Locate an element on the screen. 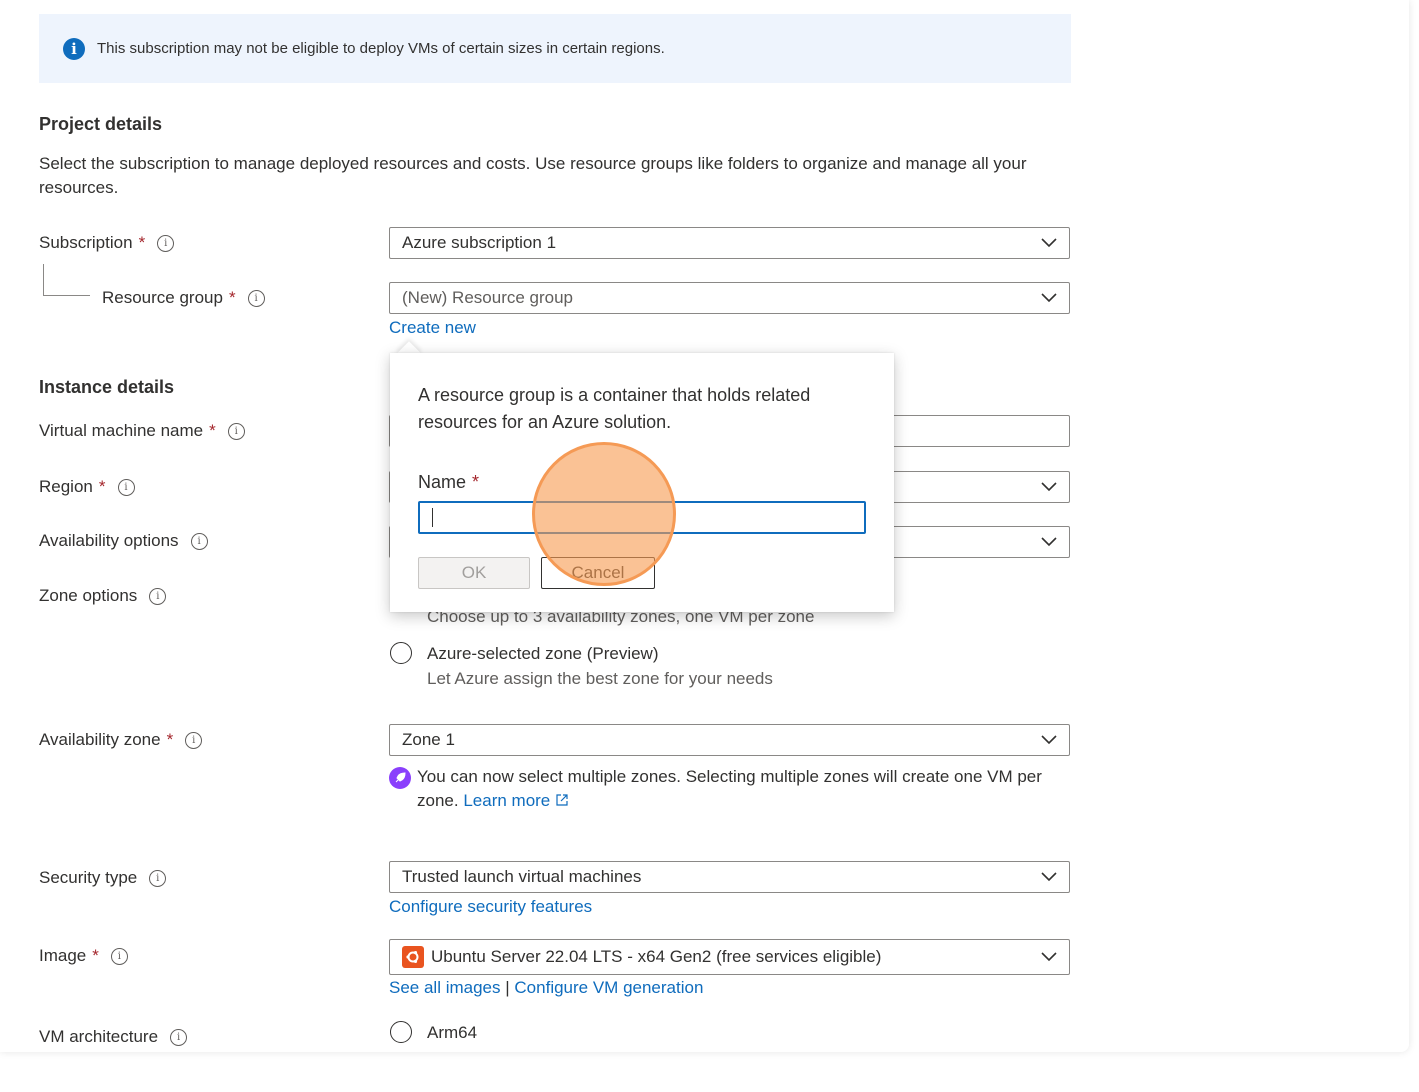  create-new-link: Create new is located at coordinates (432, 328).